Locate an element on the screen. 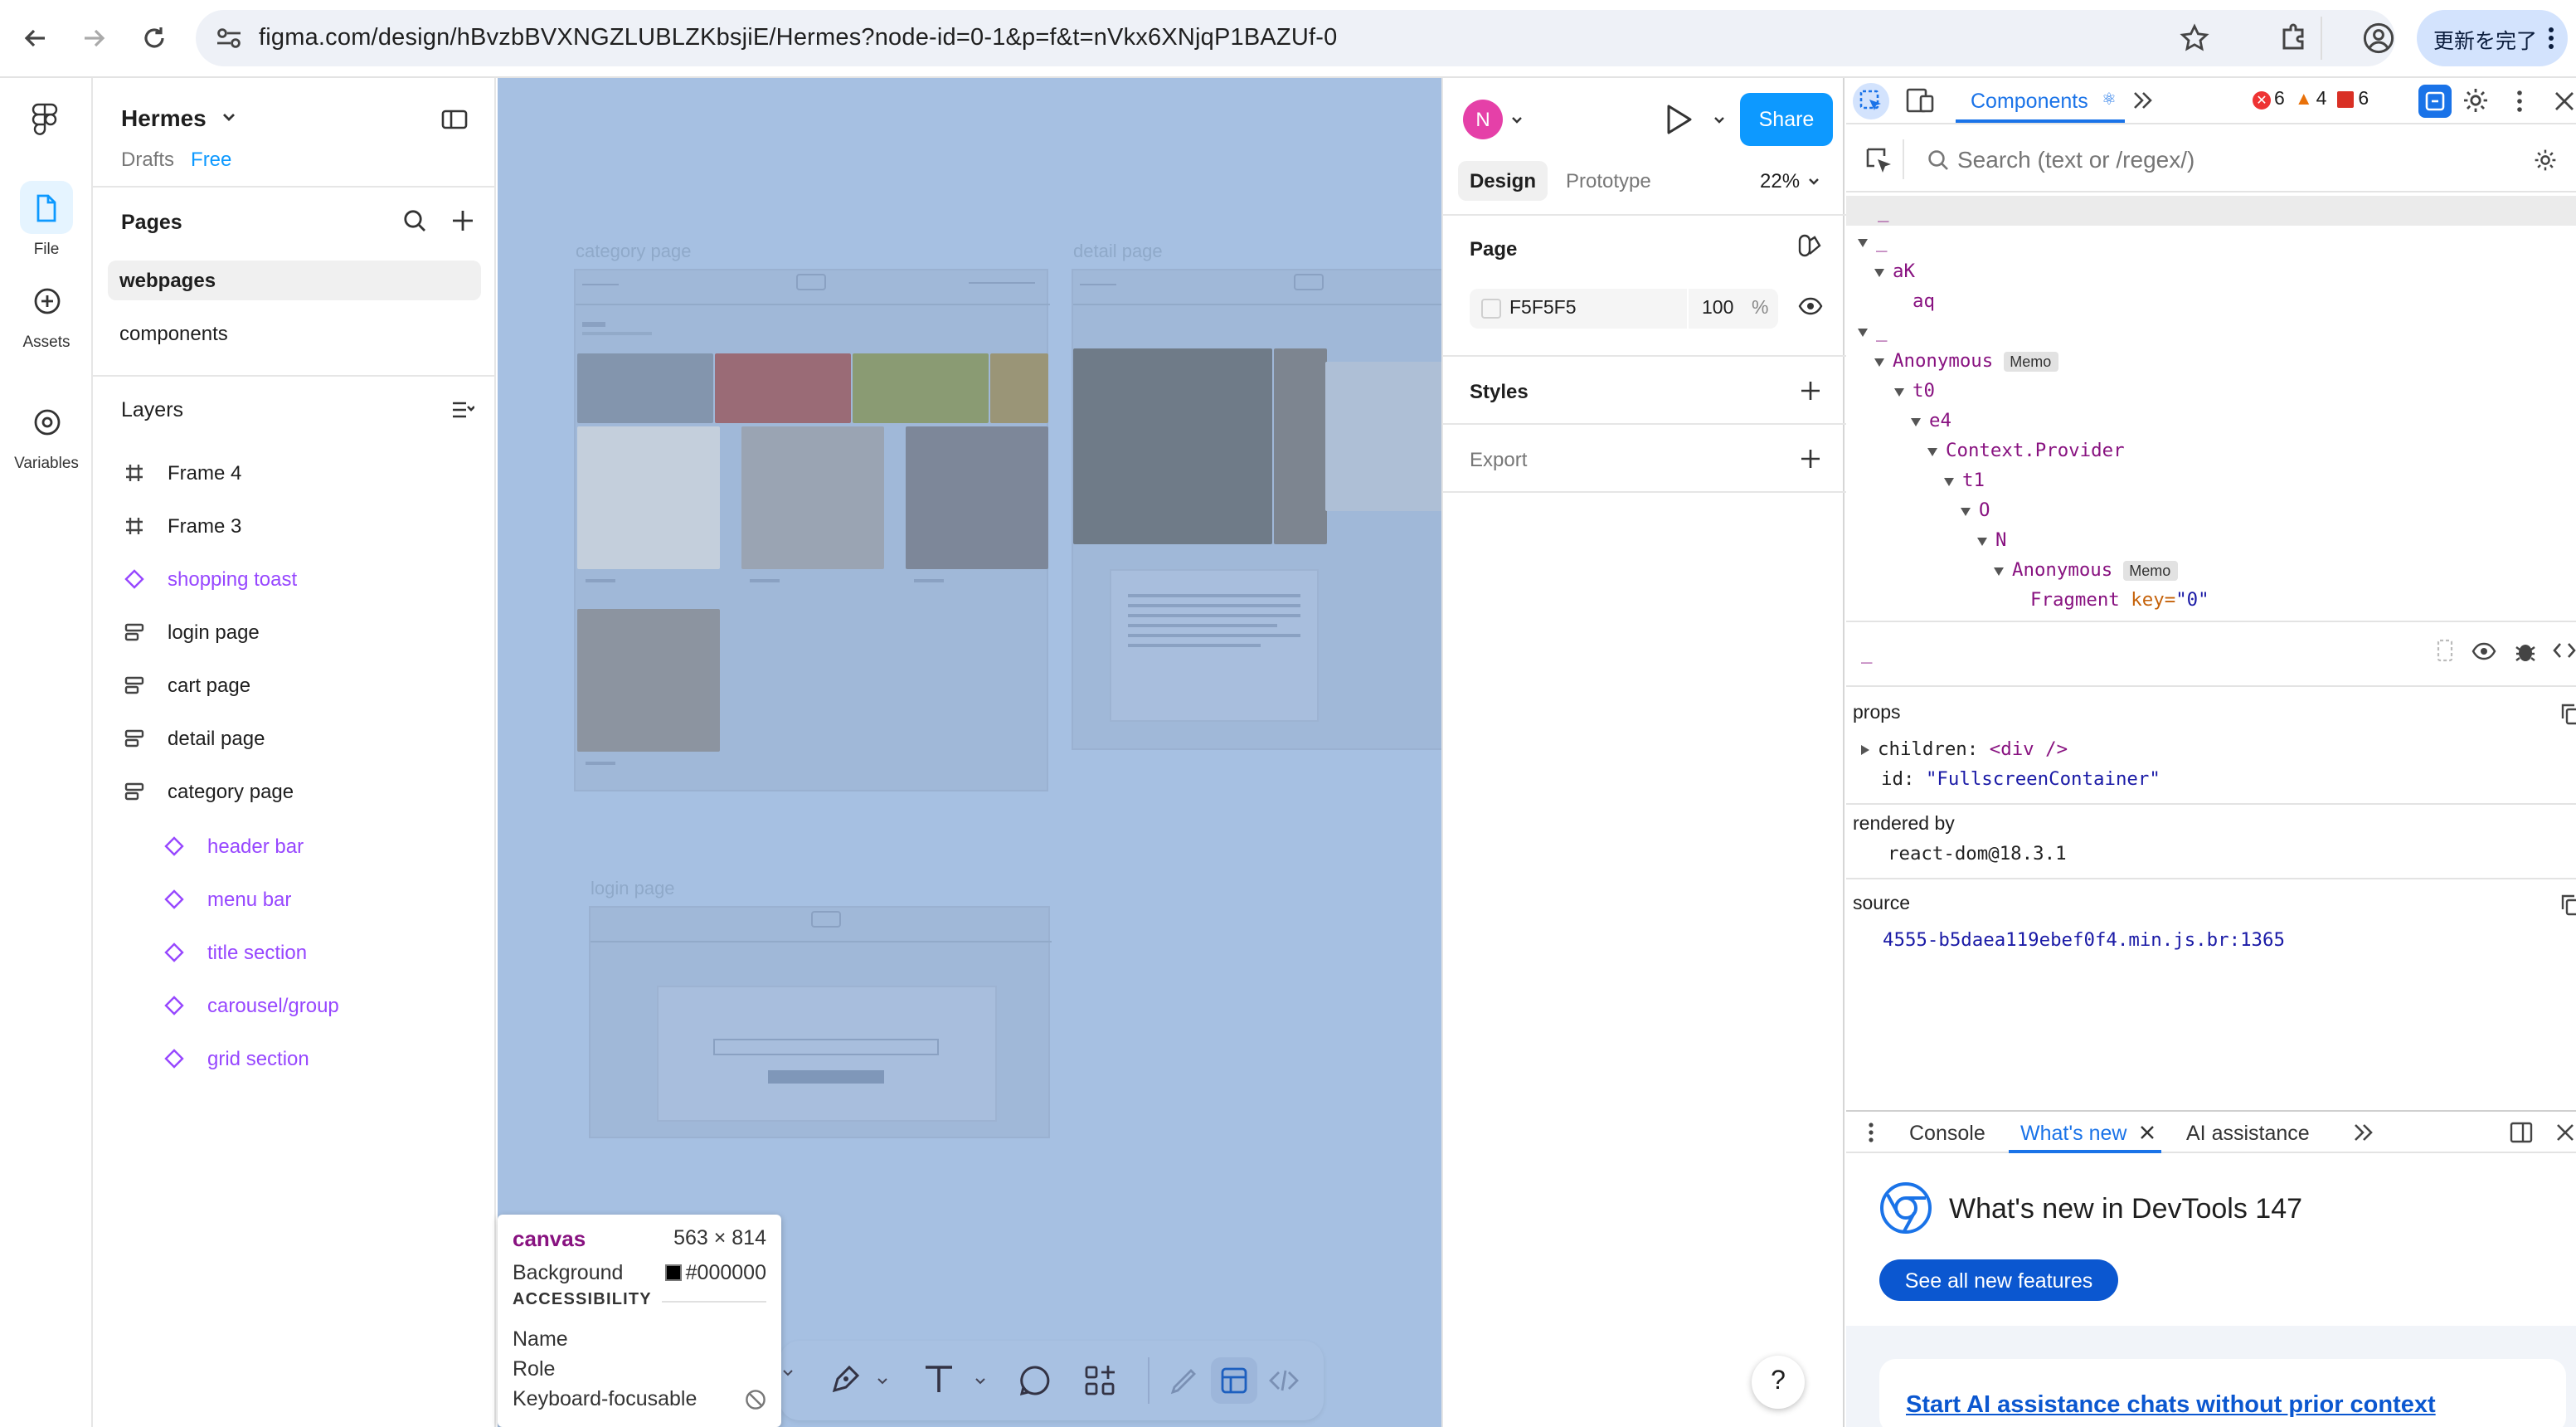 Image resolution: width=2576 pixels, height=1427 pixels. pen-tool-icon is located at coordinates (846, 1379).